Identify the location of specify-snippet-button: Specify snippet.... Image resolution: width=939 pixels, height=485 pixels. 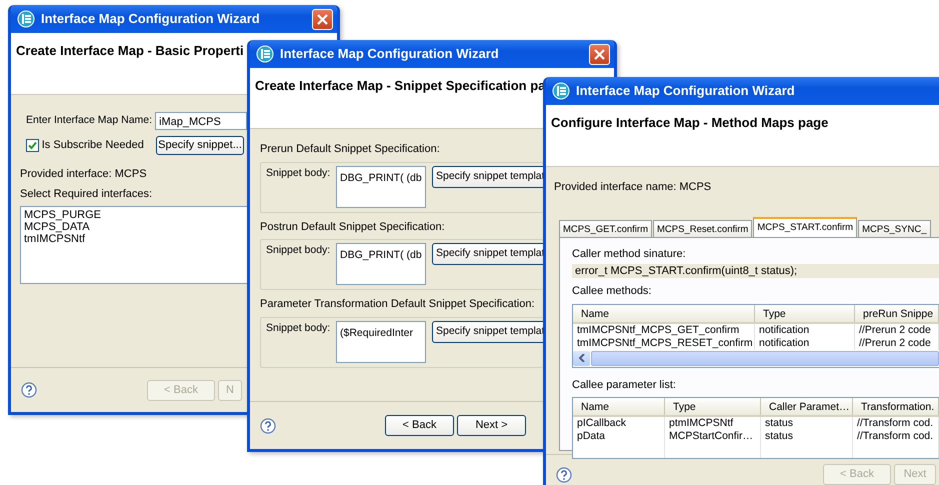
(200, 145).